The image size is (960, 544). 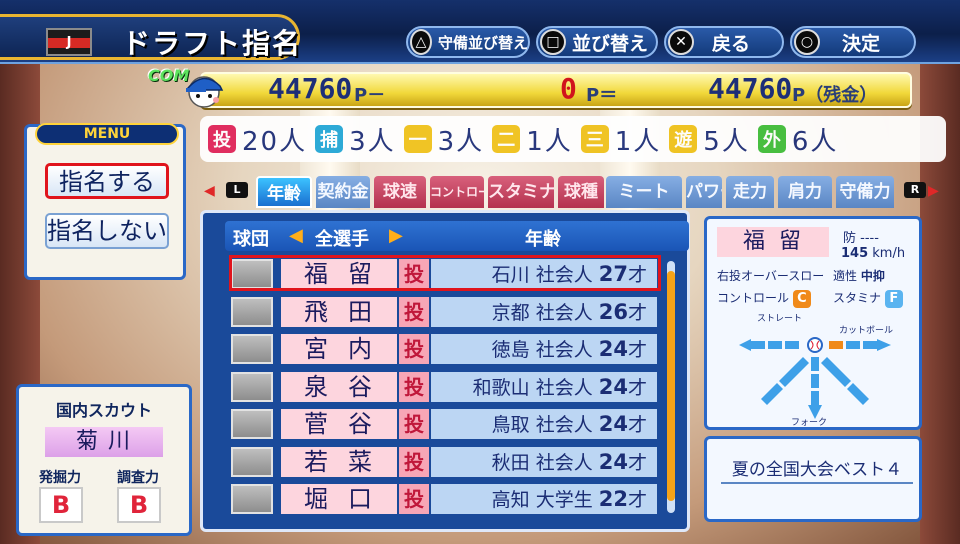 What do you see at coordinates (544, 311) in the screenshot?
I see `row-profile: 京都 社会人 26才` at bounding box center [544, 311].